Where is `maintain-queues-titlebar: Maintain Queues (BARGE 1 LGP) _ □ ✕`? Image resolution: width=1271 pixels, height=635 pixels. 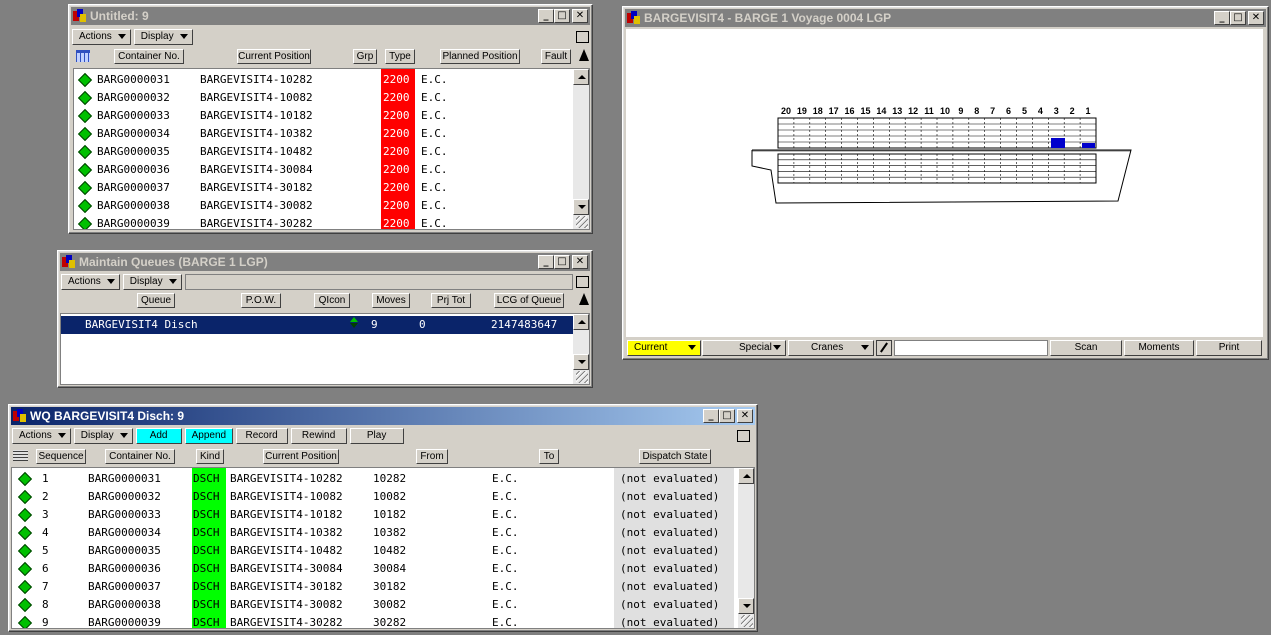 maintain-queues-titlebar: Maintain Queues (BARGE 1 LGP) _ □ ✕ is located at coordinates (325, 262).